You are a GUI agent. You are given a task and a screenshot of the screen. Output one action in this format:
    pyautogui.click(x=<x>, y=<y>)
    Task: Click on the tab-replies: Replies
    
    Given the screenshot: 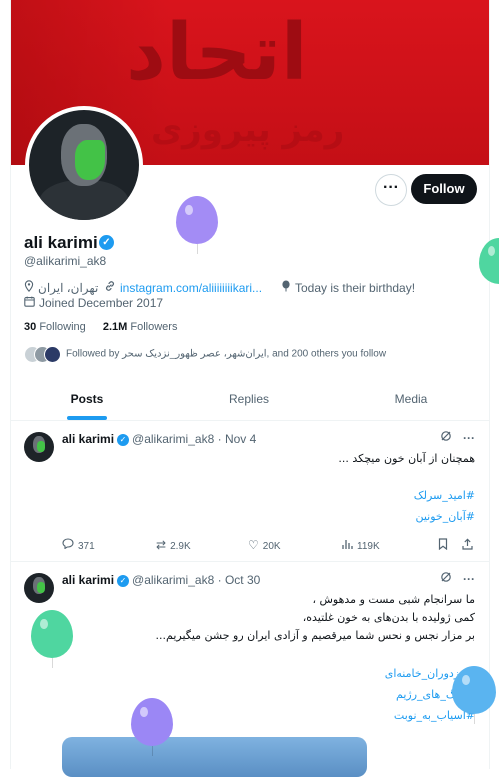 What is the action you would take?
    pyautogui.click(x=249, y=399)
    